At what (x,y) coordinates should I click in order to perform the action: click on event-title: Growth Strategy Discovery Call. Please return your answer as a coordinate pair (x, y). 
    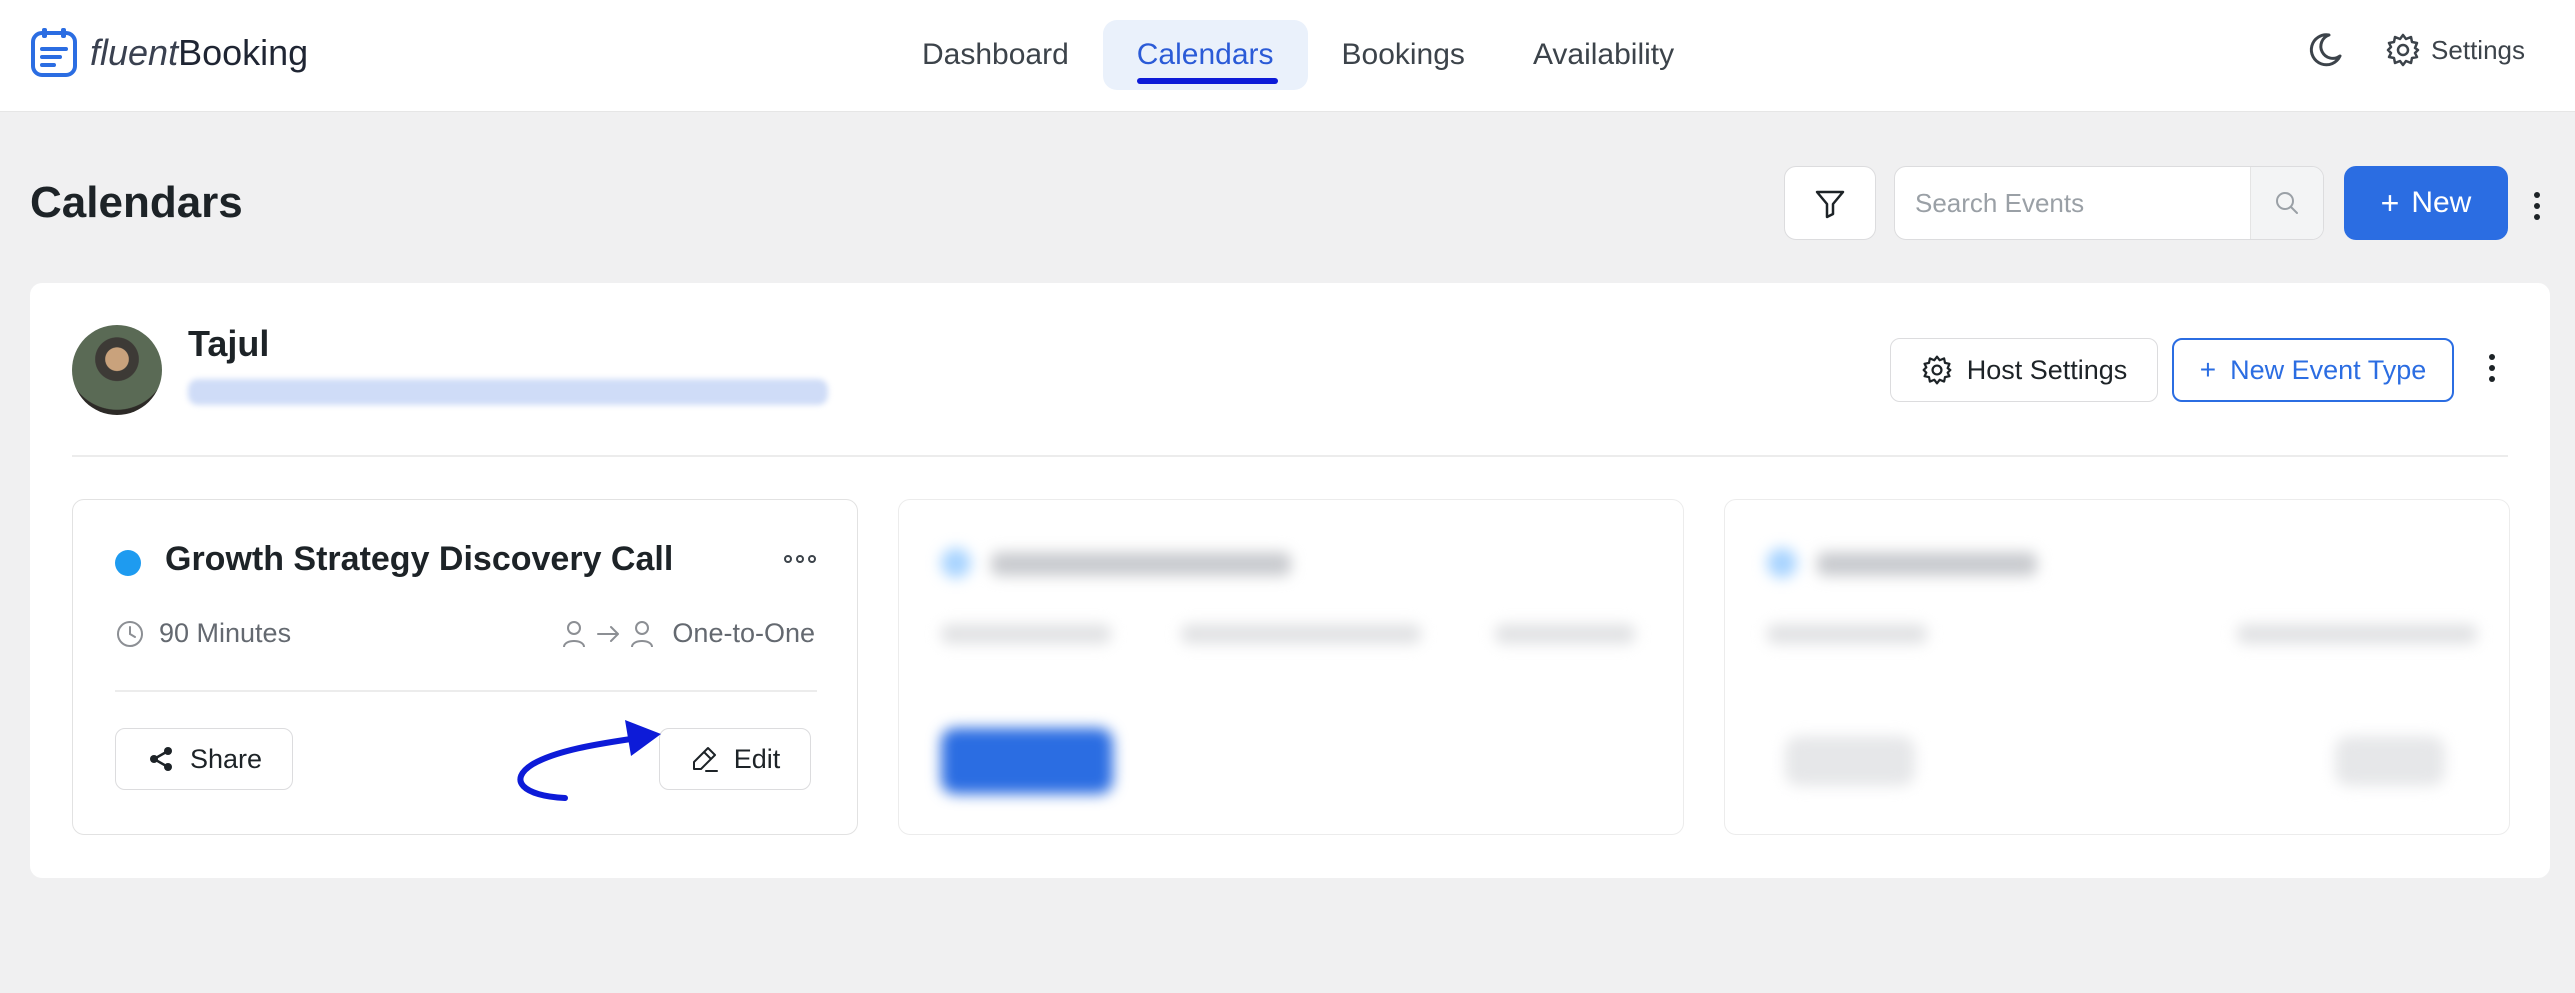
    Looking at the image, I should click on (419, 559).